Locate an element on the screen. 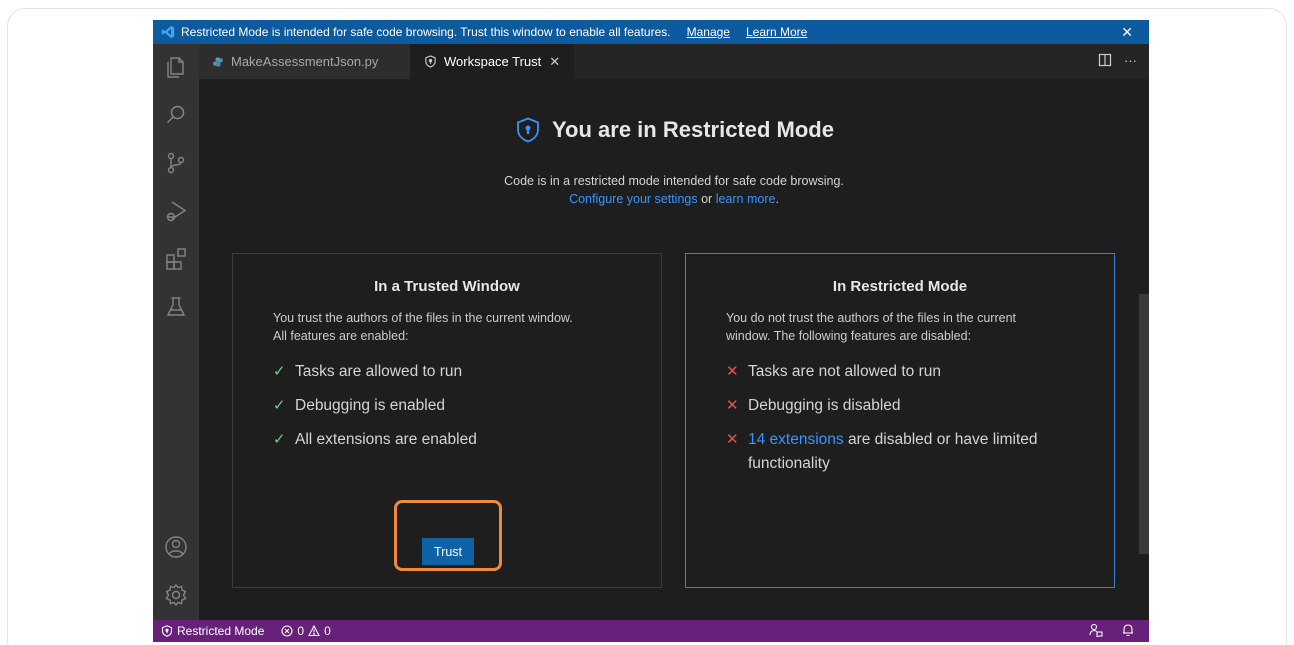  error-count: 0 is located at coordinates (301, 631).